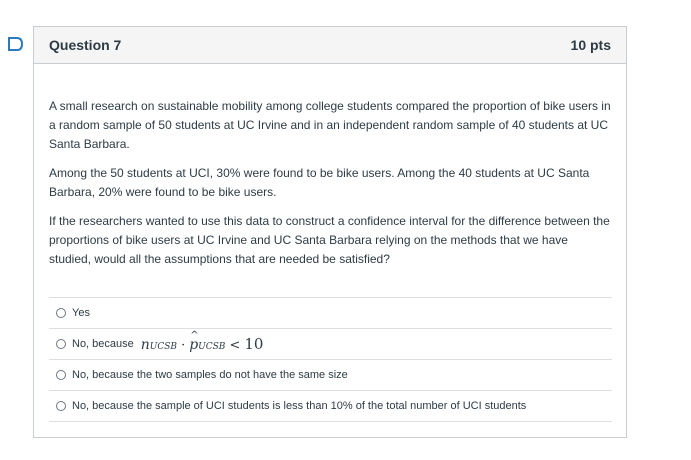  I want to click on answer-label: Yes, so click(81, 313).